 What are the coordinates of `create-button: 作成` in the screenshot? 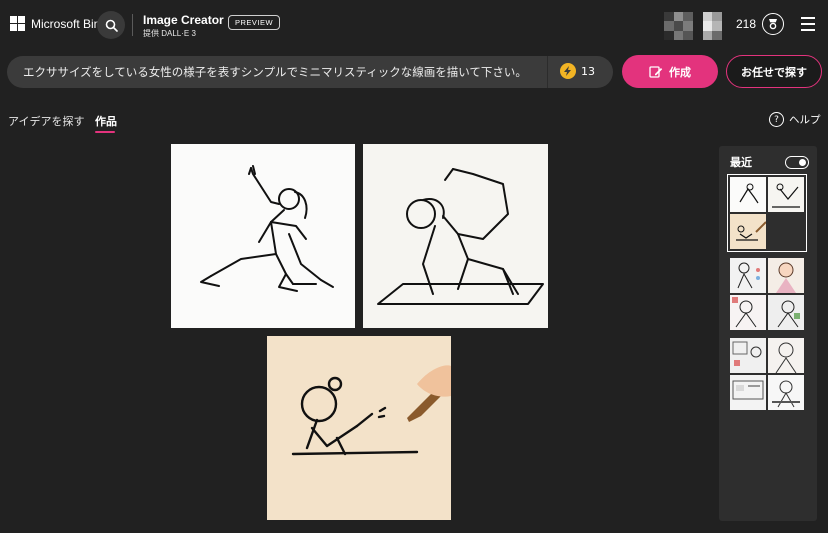 It's located at (670, 71).